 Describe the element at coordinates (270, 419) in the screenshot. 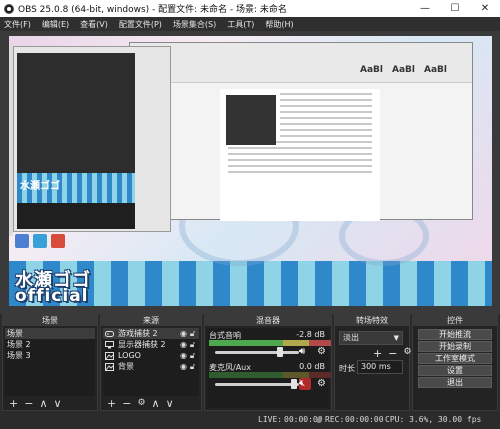

I see `live-label: LIVE:` at that location.